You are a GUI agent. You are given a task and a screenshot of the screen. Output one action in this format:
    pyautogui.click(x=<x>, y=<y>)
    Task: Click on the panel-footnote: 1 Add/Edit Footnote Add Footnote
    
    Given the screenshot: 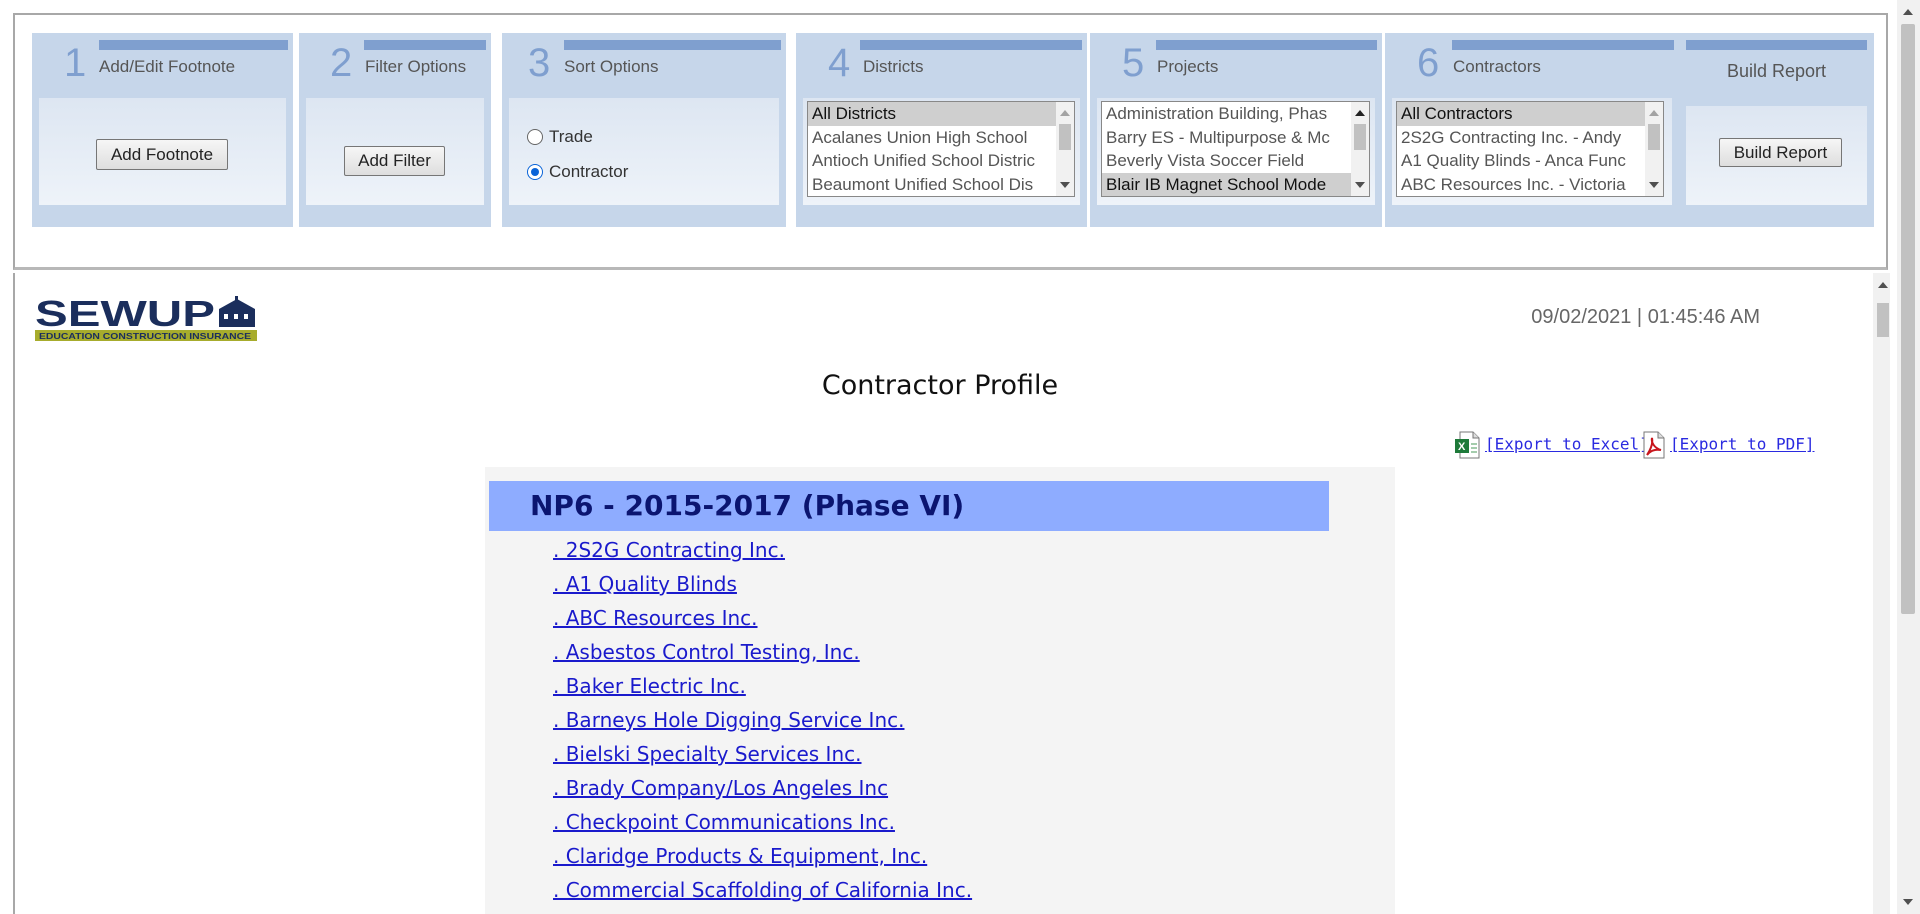 What is the action you would take?
    pyautogui.click(x=162, y=130)
    